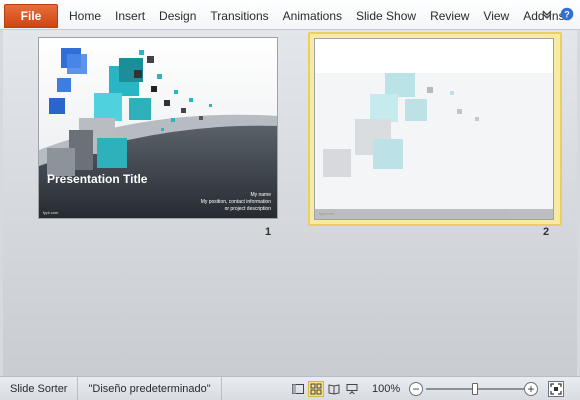  I want to click on slide-1-title: Presentation Title, so click(97, 179).